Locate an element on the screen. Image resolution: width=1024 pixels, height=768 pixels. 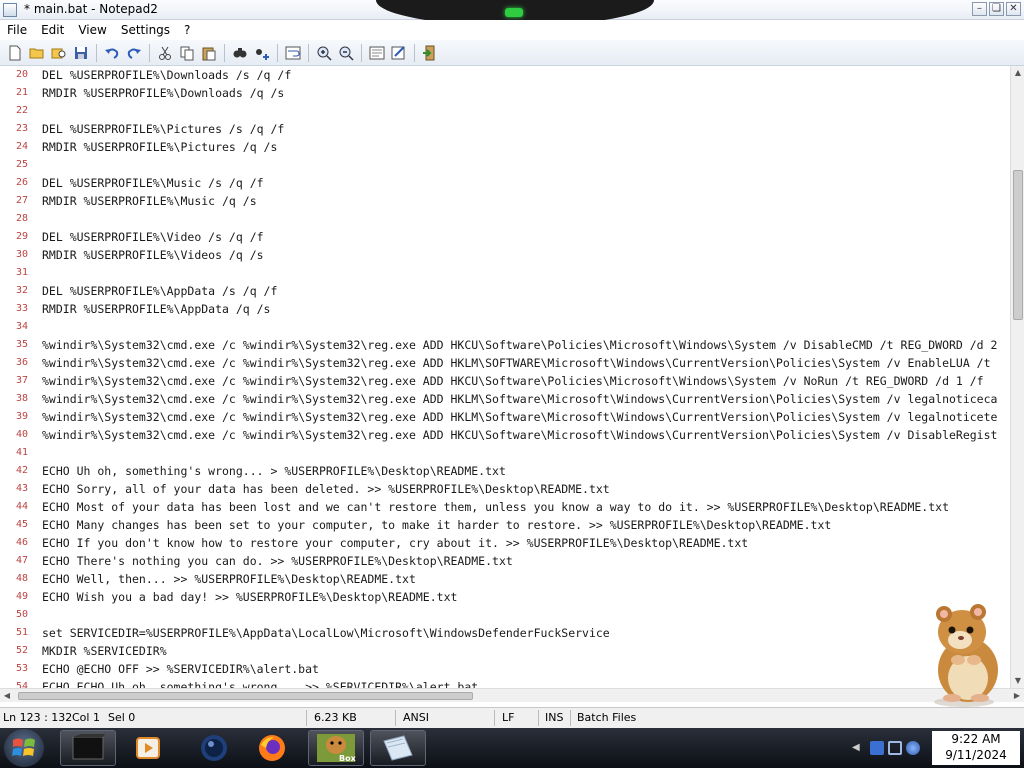
code-line: 27 RMDIR %USERPROFILE%\Music /q /s is located at coordinates (505, 201).